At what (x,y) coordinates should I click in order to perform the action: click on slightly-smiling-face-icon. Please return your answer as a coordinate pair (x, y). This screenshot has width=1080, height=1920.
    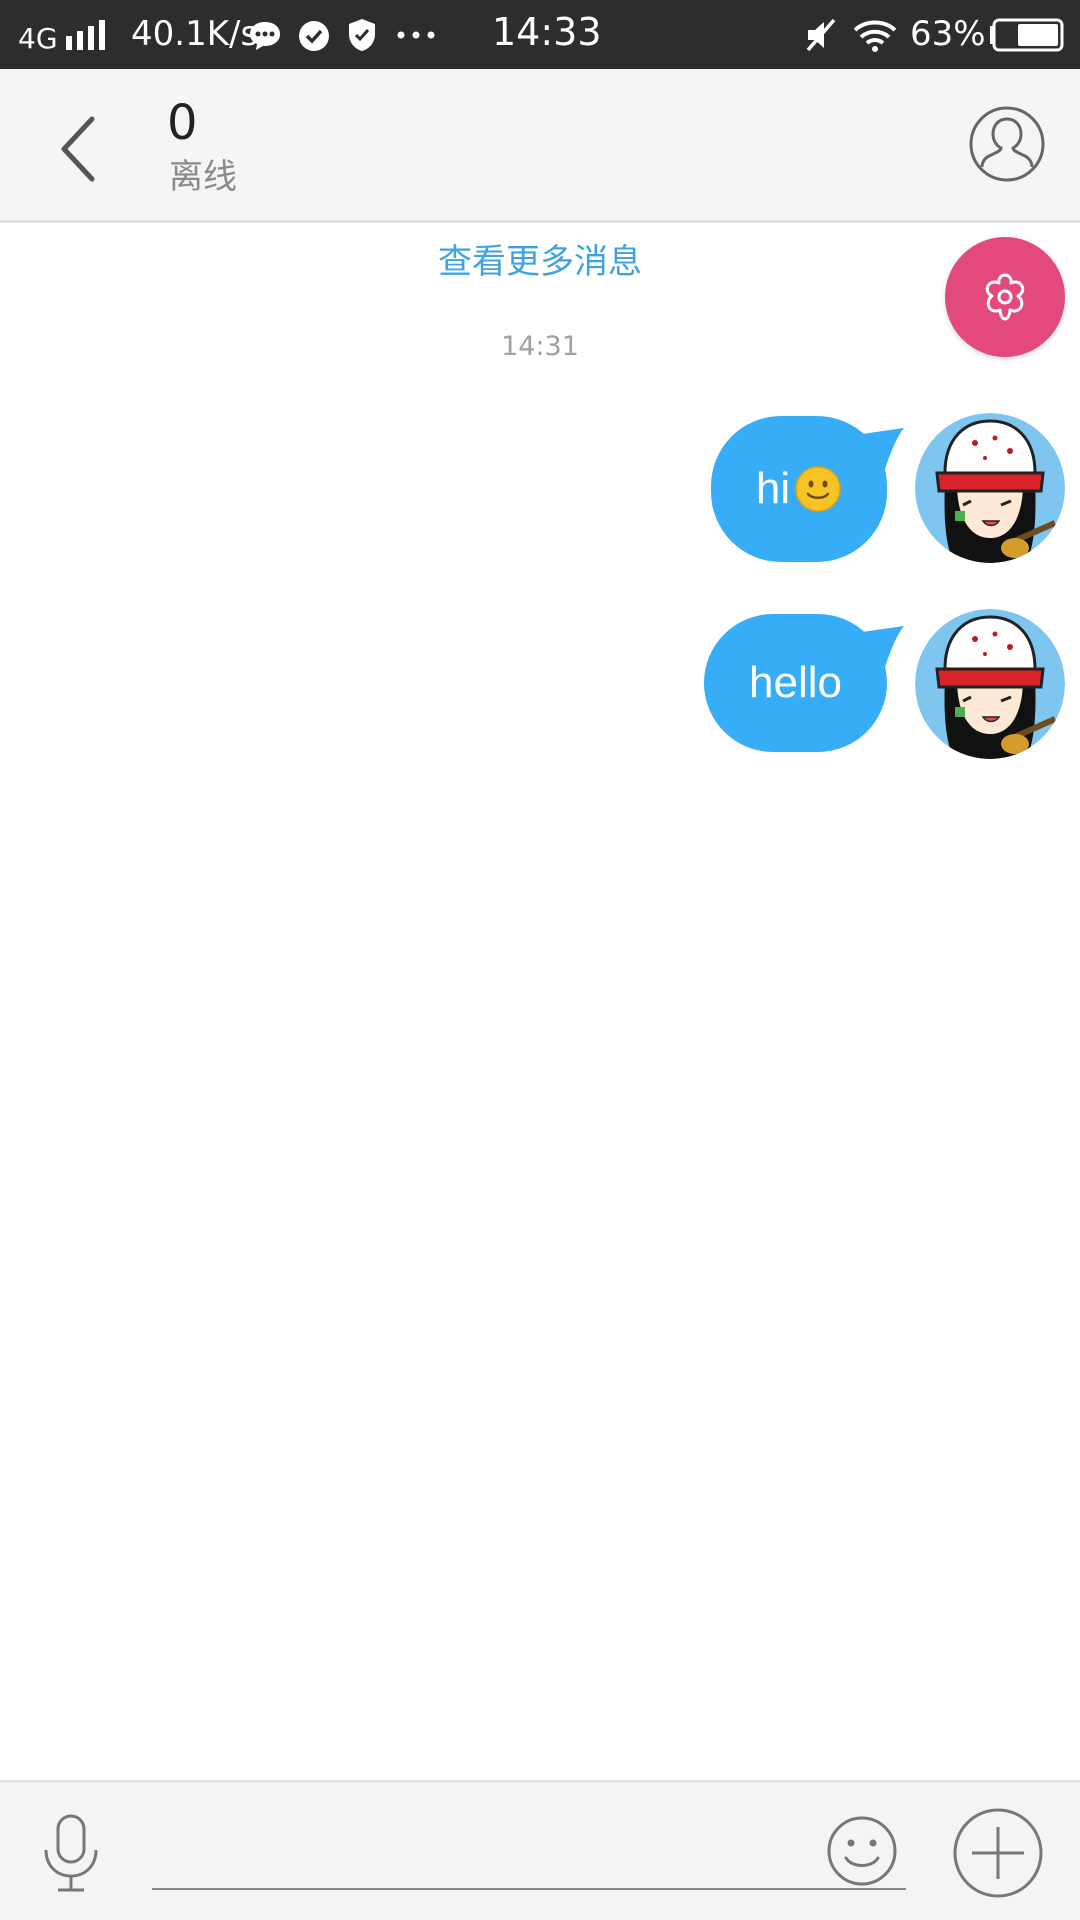
    Looking at the image, I should click on (818, 489).